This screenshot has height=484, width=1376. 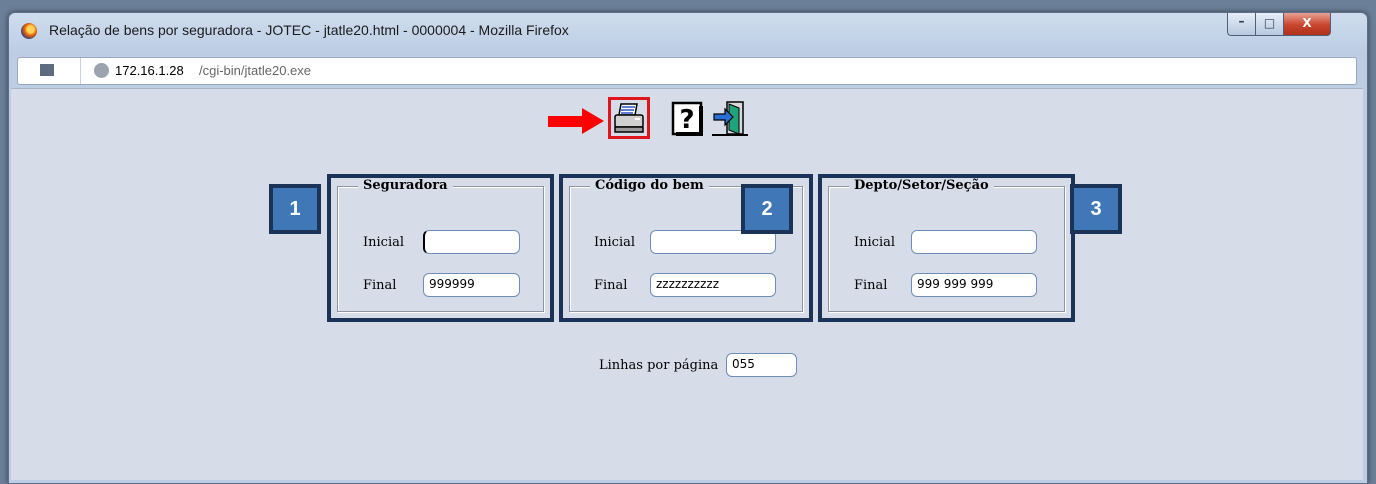 I want to click on exit-icon, so click(x=730, y=118).